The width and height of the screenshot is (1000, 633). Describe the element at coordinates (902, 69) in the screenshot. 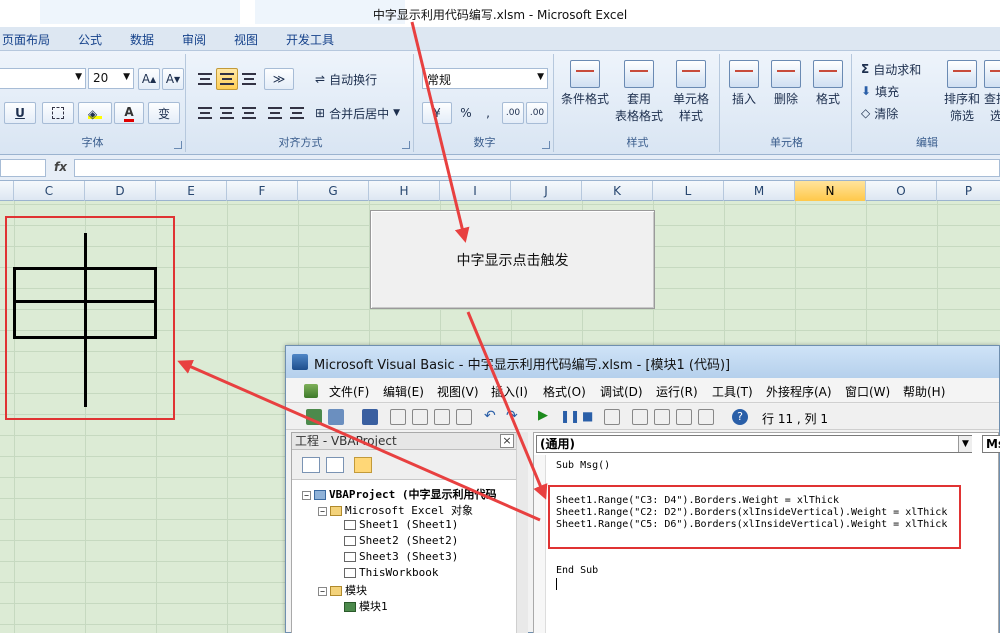

I see `autosum-button: Σ 自动求和` at that location.